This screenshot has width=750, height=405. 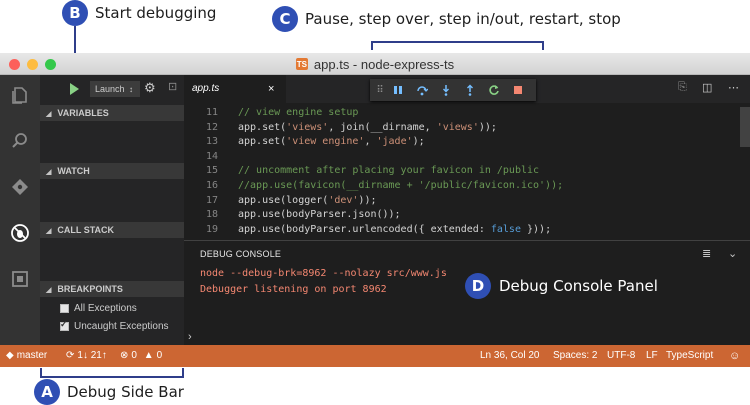 What do you see at coordinates (621, 356) in the screenshot?
I see `encoding-status: UTF-8` at bounding box center [621, 356].